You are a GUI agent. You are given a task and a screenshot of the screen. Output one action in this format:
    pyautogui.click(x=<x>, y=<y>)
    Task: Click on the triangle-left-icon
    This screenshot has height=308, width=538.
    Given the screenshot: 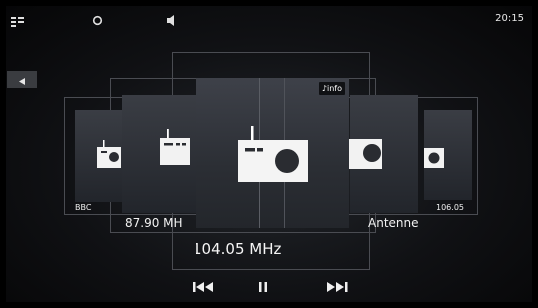 What is the action you would take?
    pyautogui.click(x=22, y=79)
    